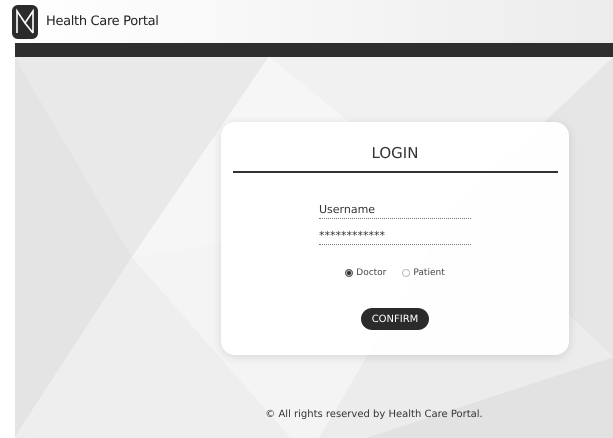 The width and height of the screenshot is (613, 438). What do you see at coordinates (429, 273) in the screenshot?
I see `role-label: Patient` at bounding box center [429, 273].